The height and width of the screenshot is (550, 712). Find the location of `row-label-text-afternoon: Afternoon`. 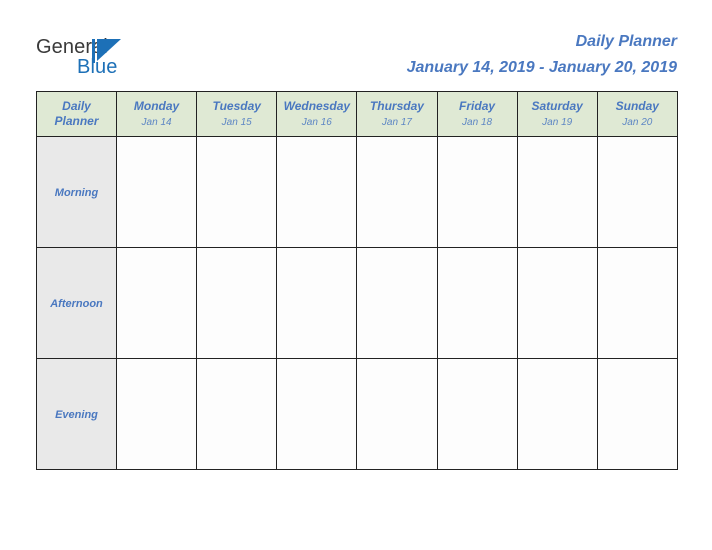

row-label-text-afternoon: Afternoon is located at coordinates (76, 304).